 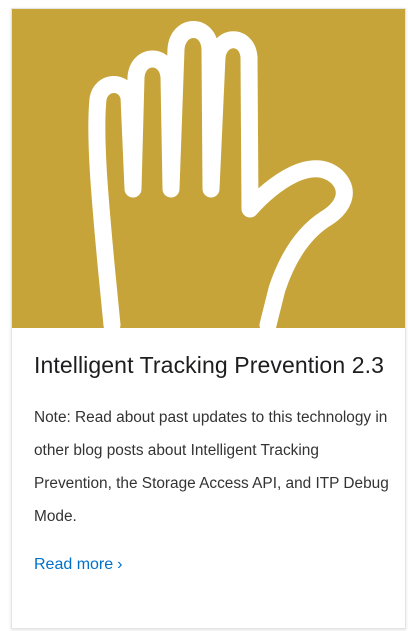 I want to click on read-more-link: Read more ›, so click(x=78, y=565).